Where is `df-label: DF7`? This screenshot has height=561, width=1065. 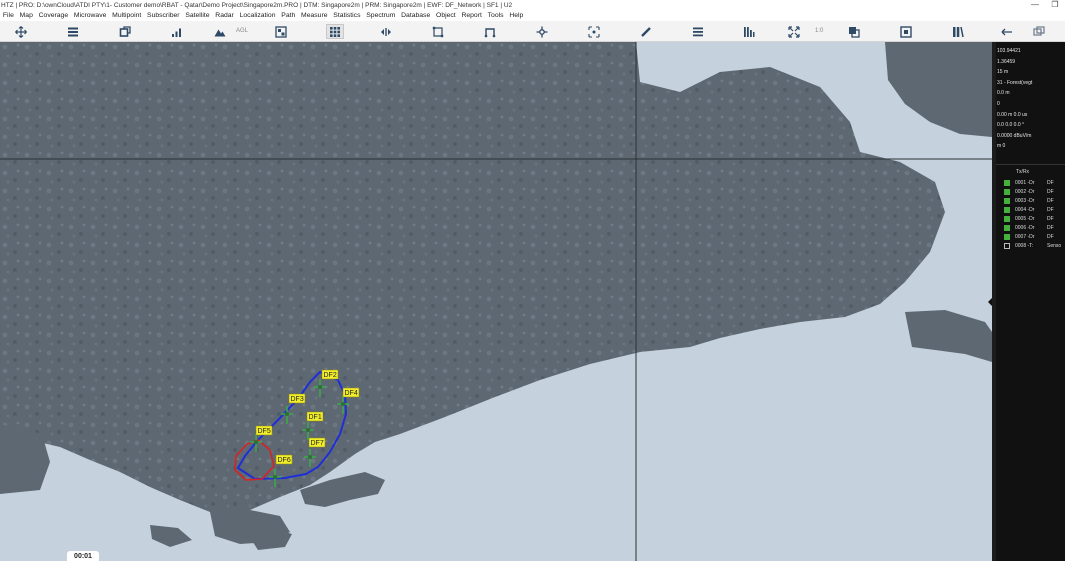
df-label: DF7 is located at coordinates (317, 443).